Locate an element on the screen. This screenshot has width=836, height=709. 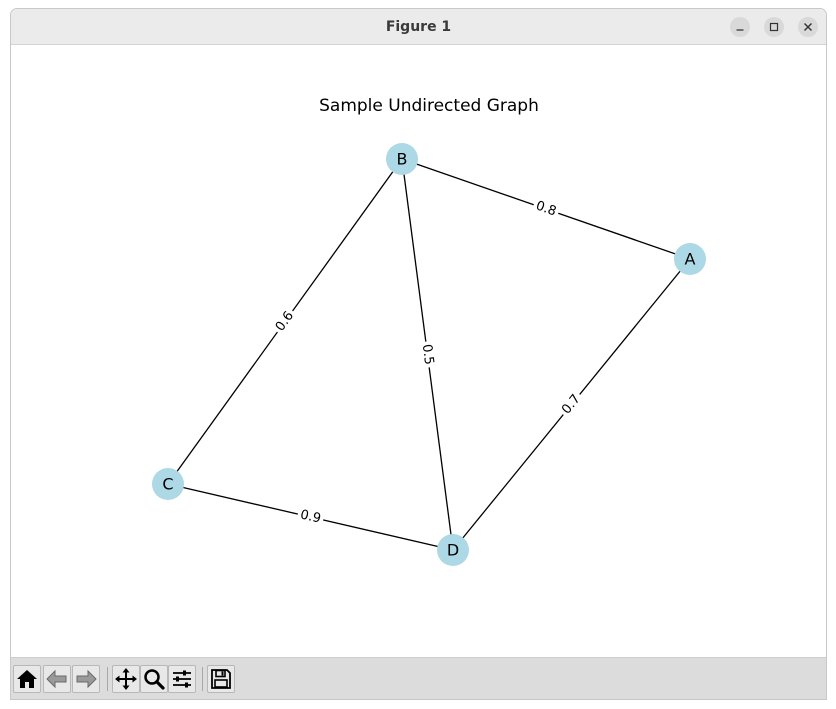
minimize-button is located at coordinates (740, 27).